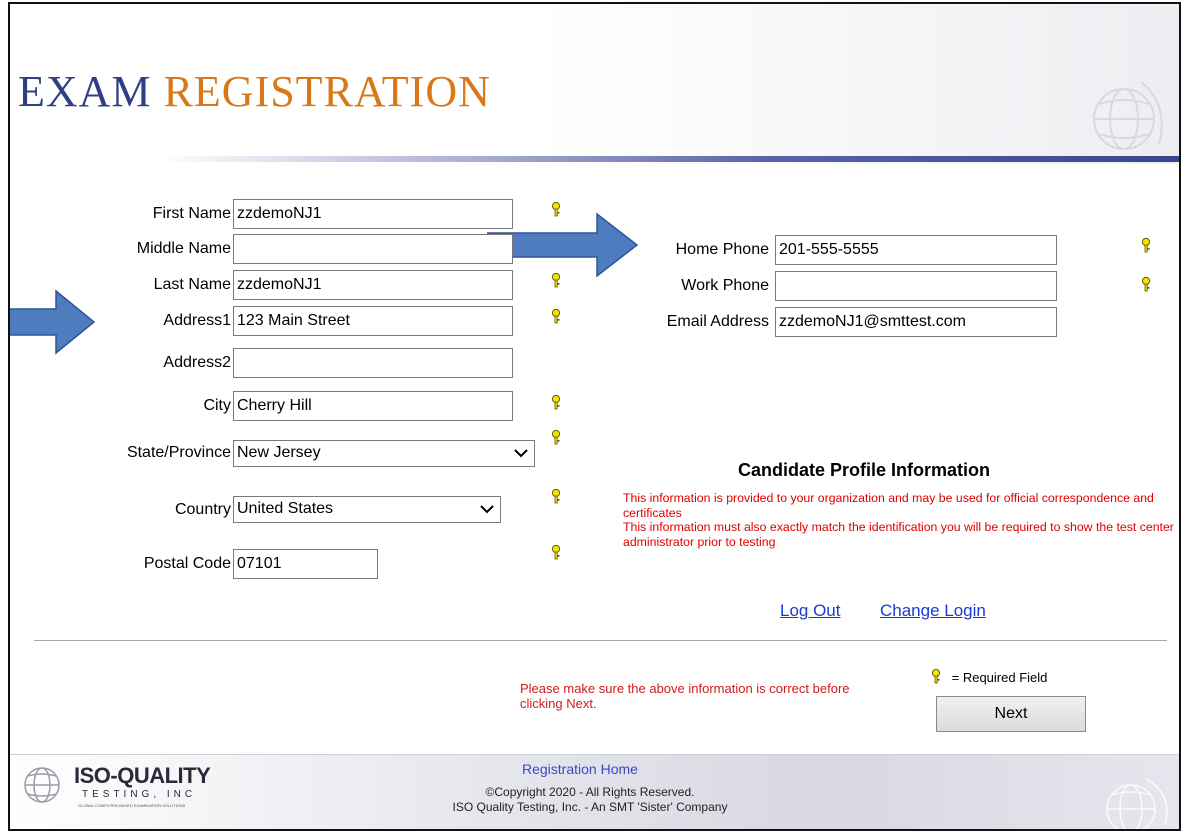 The height and width of the screenshot is (833, 1183). I want to click on account-links: Log Out, so click(810, 611).